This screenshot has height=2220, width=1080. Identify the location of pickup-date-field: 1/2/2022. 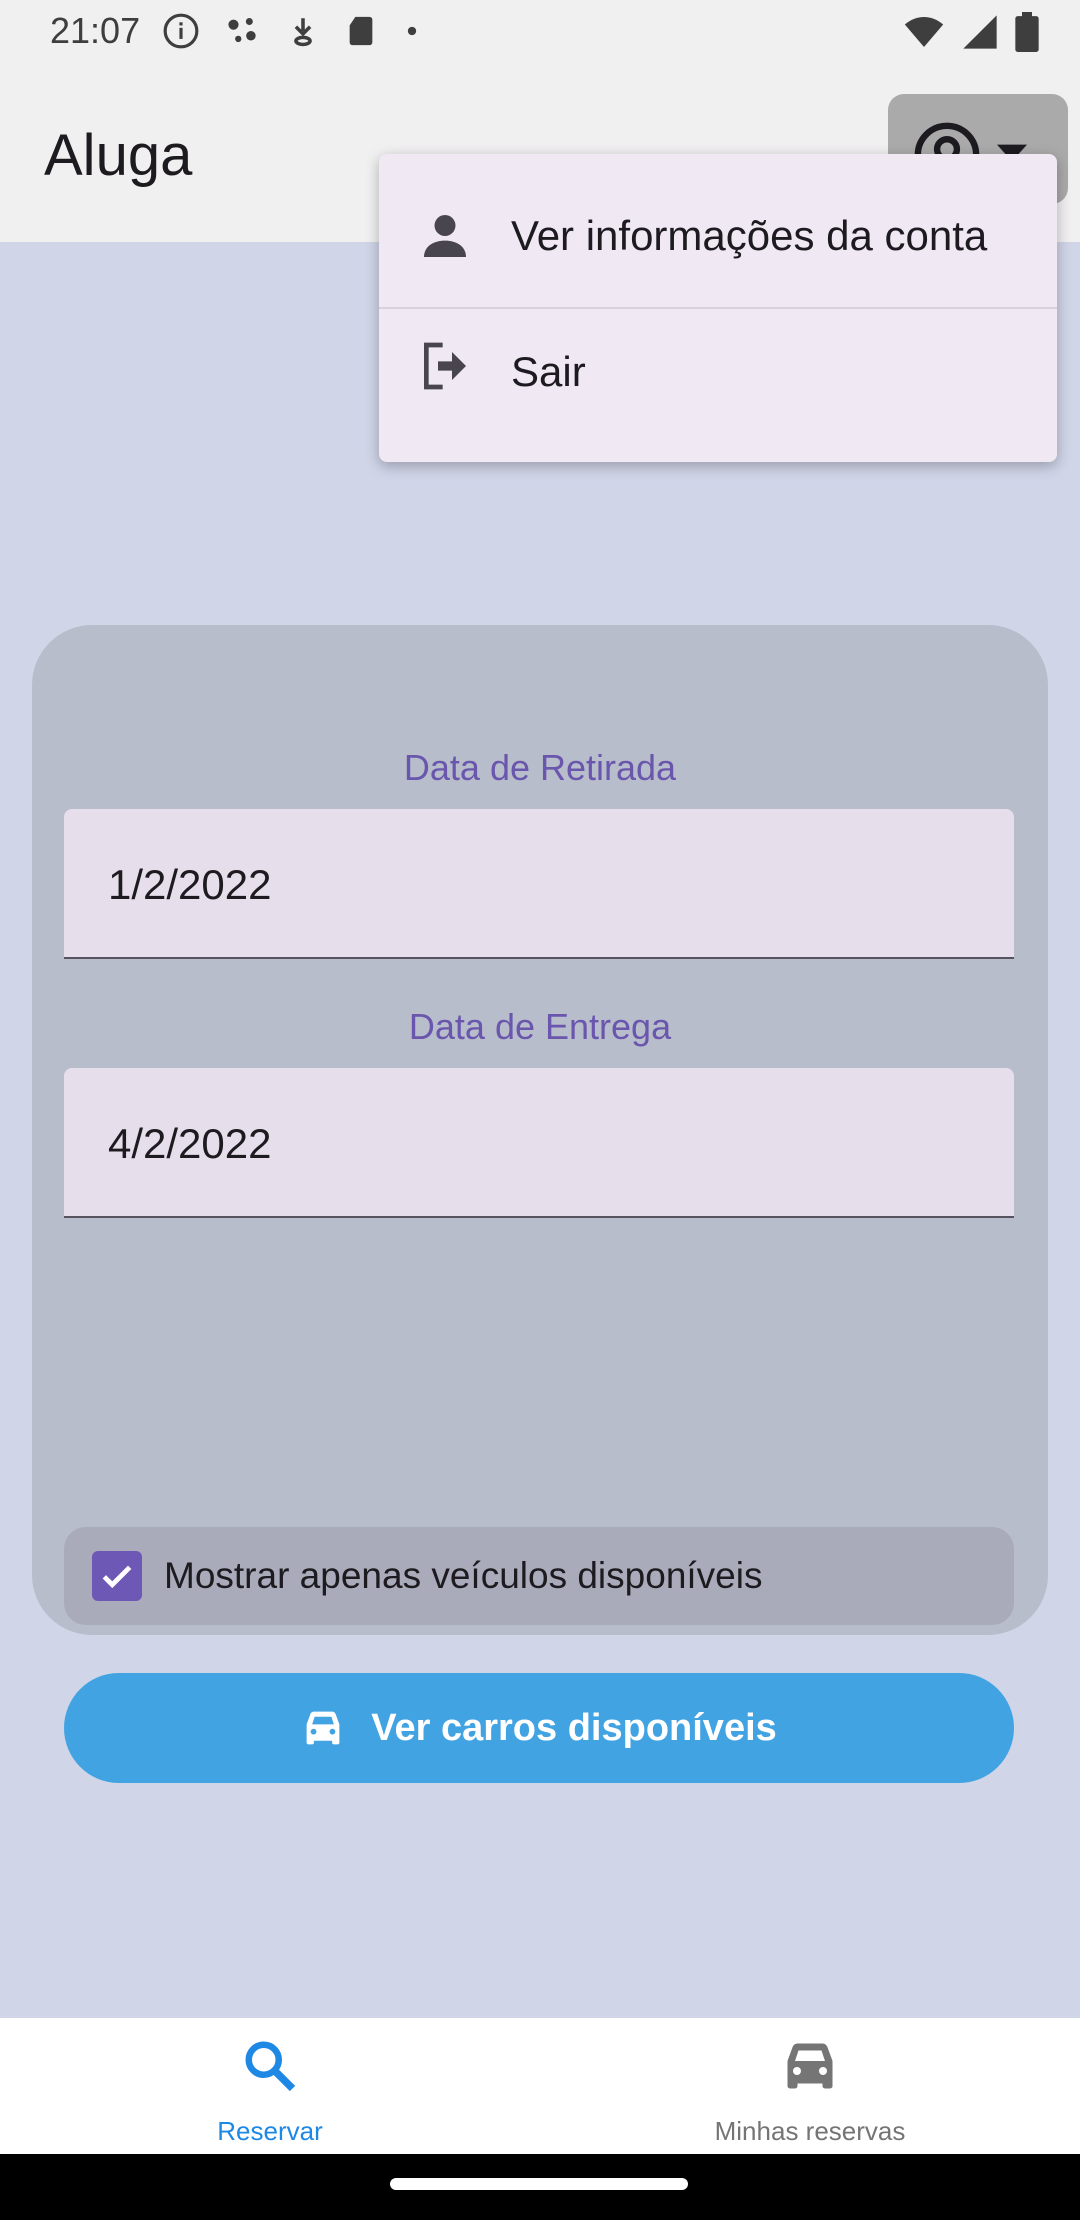
(539, 884).